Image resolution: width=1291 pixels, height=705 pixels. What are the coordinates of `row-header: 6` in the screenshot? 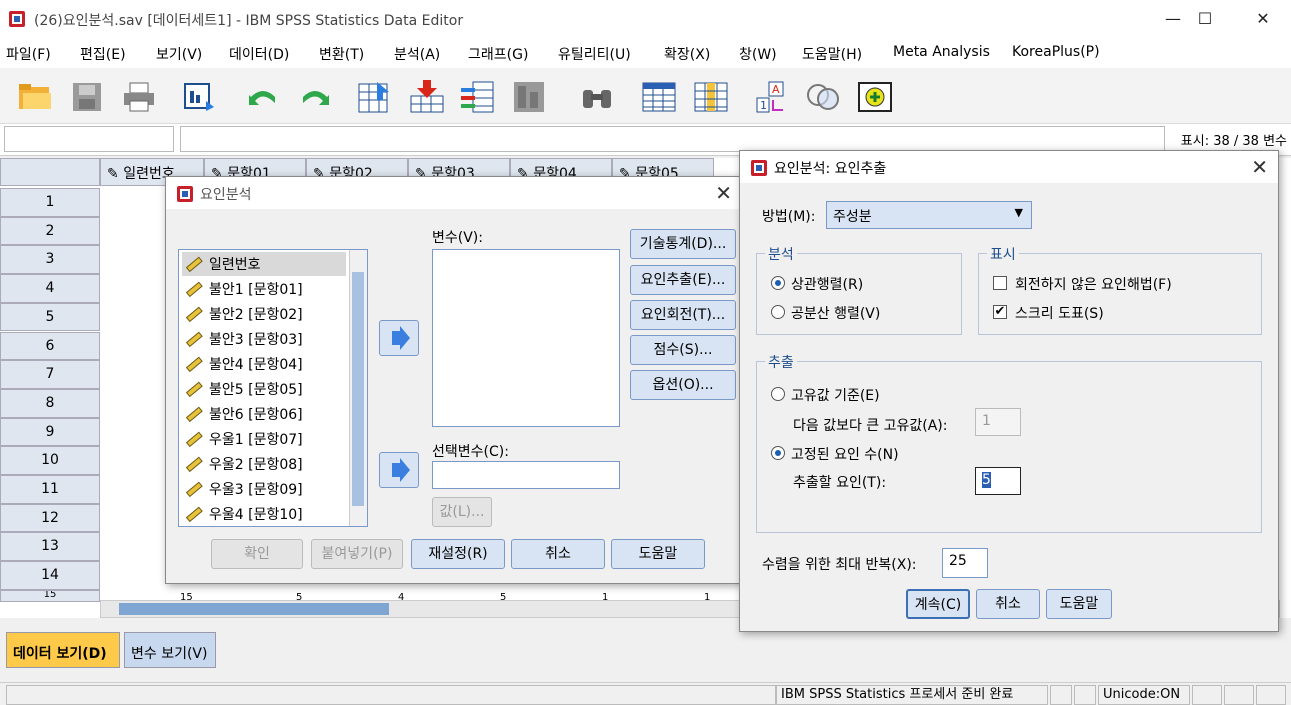 It's located at (50, 346).